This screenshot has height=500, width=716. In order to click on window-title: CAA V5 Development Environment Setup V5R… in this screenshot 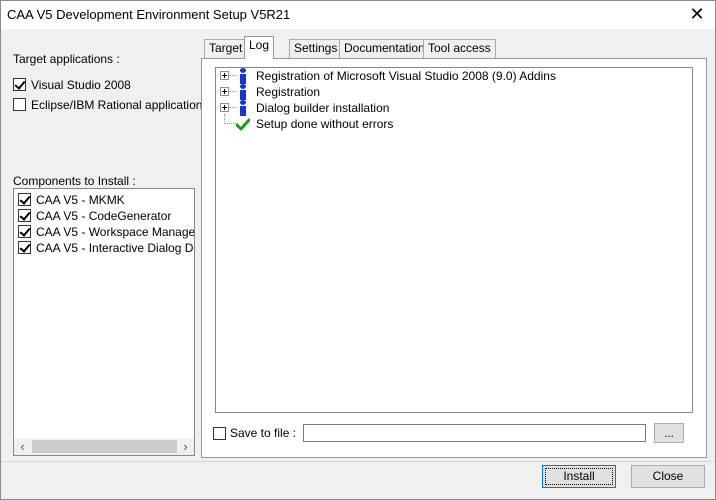, I will do `click(149, 14)`.